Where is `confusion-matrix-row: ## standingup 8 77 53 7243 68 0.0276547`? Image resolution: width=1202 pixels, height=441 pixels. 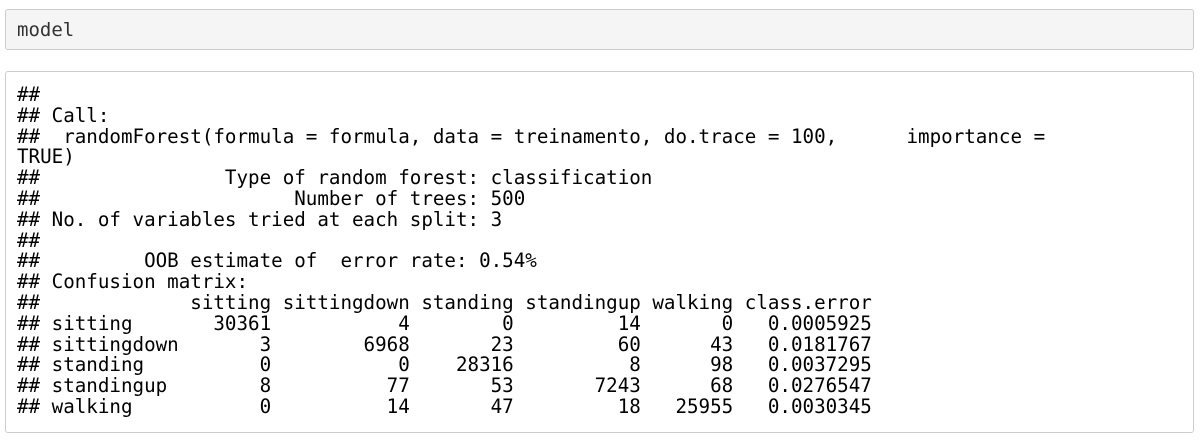 confusion-matrix-row: ## standingup 8 77 53 7243 68 0.0276547 is located at coordinates (444, 386).